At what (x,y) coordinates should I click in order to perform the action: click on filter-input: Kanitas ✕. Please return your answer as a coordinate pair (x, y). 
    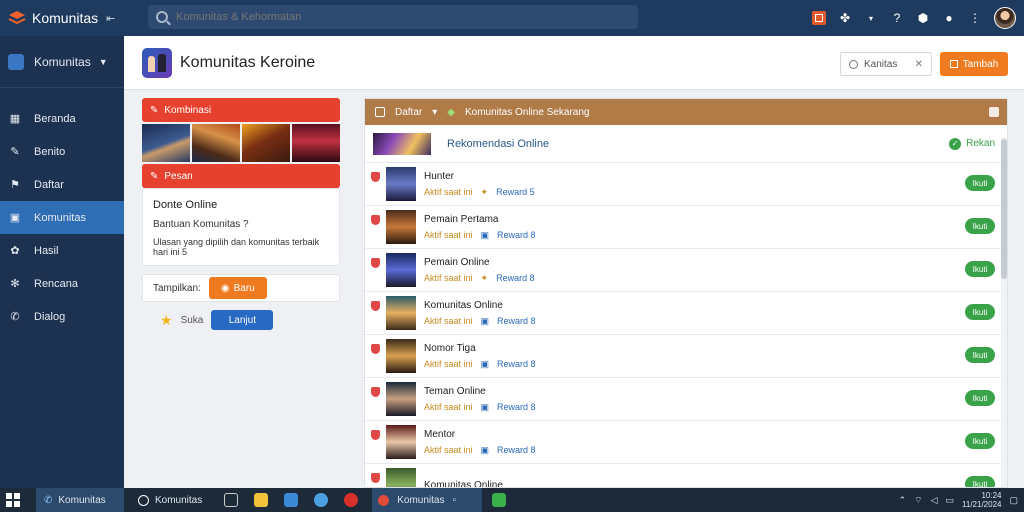
    Looking at the image, I should click on (886, 64).